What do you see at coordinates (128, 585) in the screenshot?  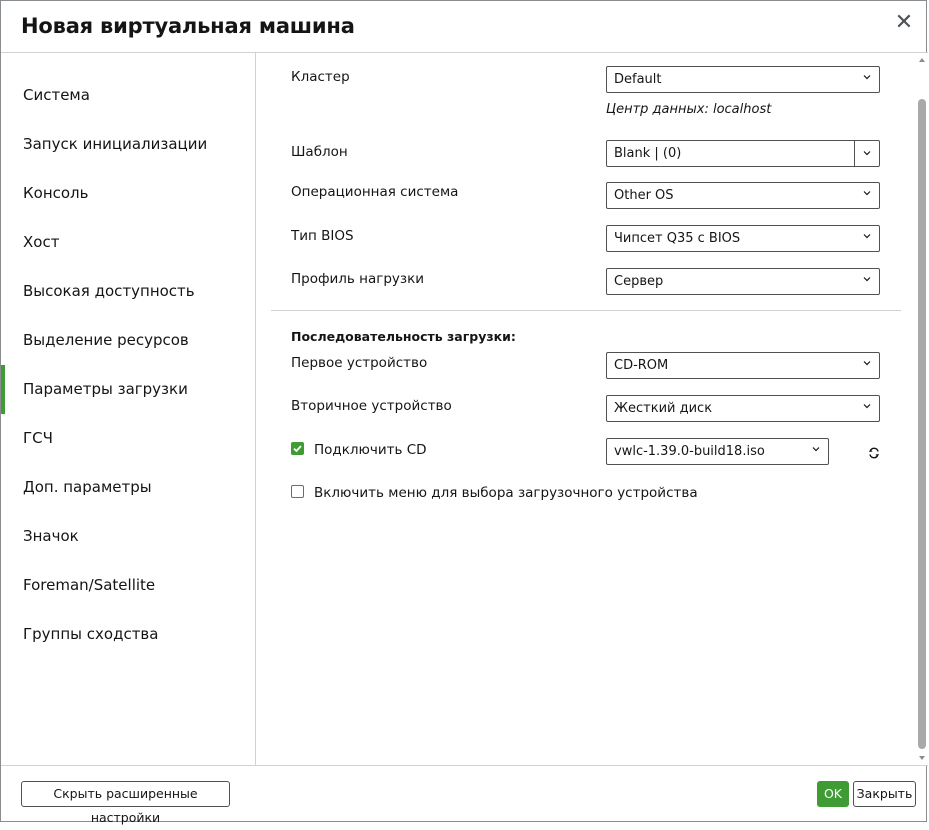 I see `sidebar-item-foreman-satellite: Foreman/Satellite` at bounding box center [128, 585].